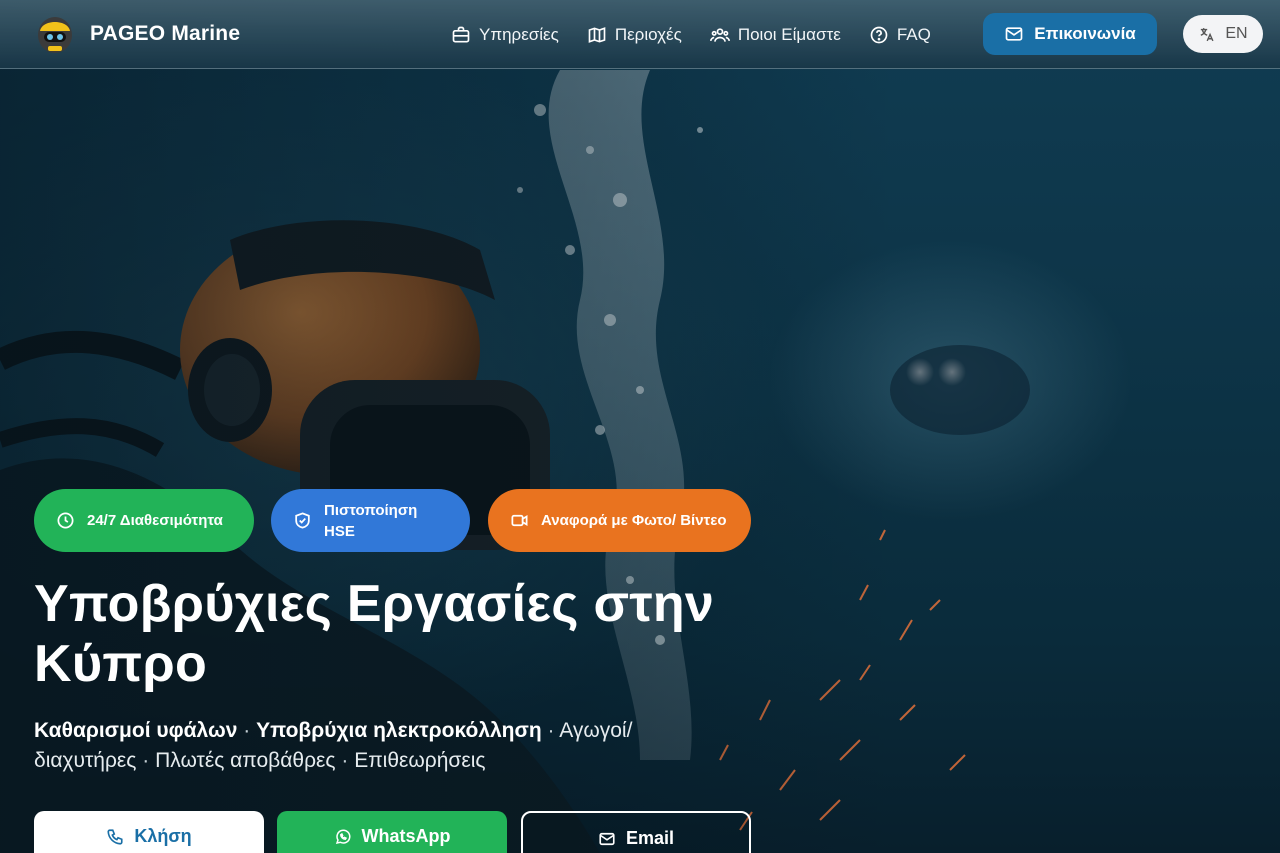 Image resolution: width=1280 pixels, height=853 pixels. Describe the element at coordinates (913, 34) in the screenshot. I see `nav-item-label: FAQ` at that location.